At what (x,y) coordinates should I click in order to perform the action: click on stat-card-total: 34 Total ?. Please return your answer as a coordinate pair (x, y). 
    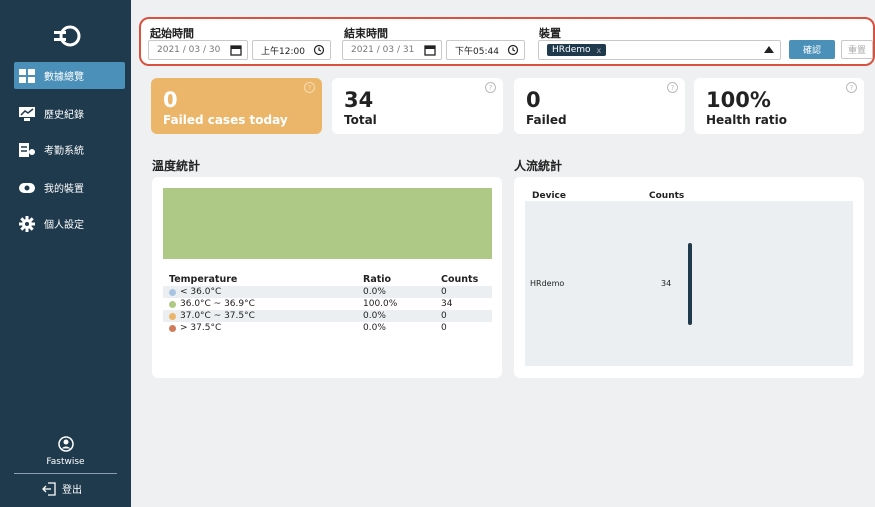
    Looking at the image, I should click on (417, 106).